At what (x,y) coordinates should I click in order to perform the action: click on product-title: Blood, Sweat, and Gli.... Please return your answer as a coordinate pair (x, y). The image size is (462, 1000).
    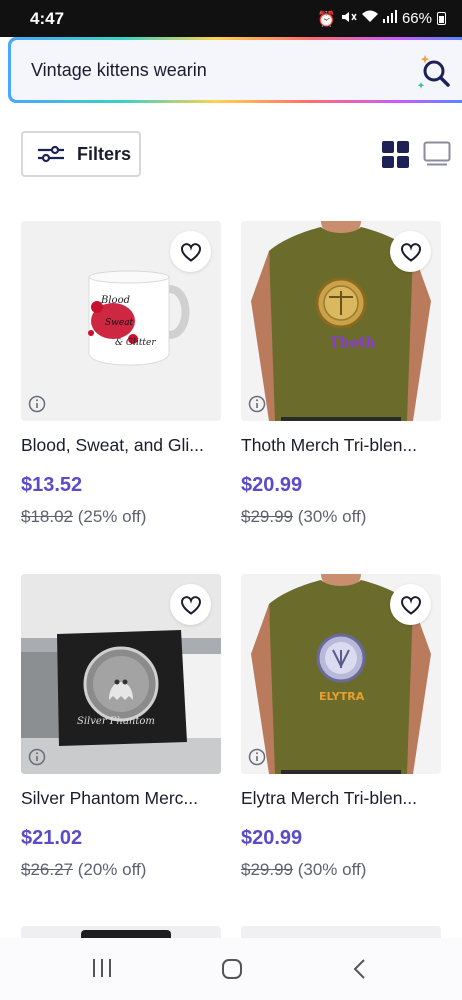
    Looking at the image, I should click on (121, 445).